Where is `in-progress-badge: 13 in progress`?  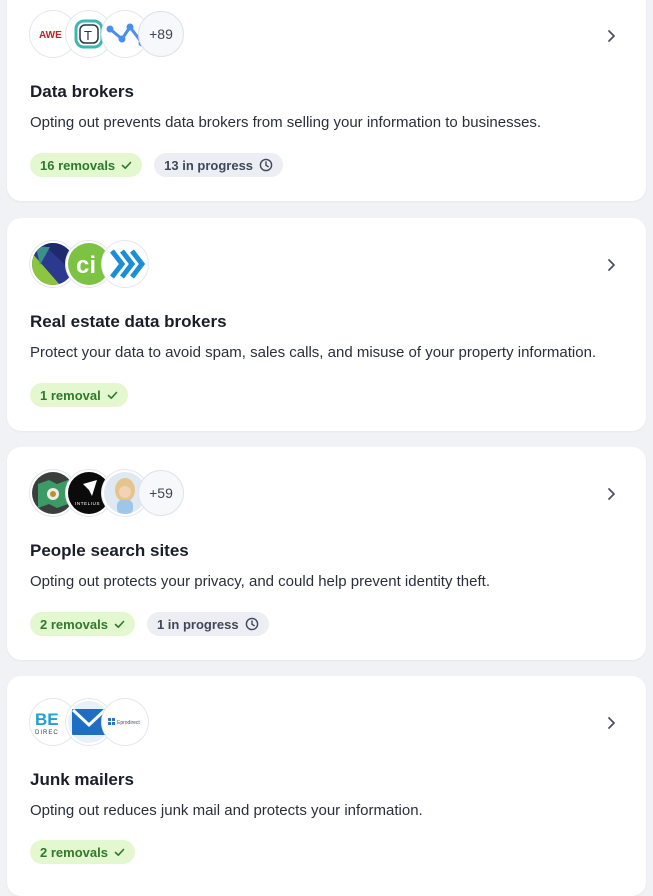
in-progress-badge: 13 in progress is located at coordinates (219, 165).